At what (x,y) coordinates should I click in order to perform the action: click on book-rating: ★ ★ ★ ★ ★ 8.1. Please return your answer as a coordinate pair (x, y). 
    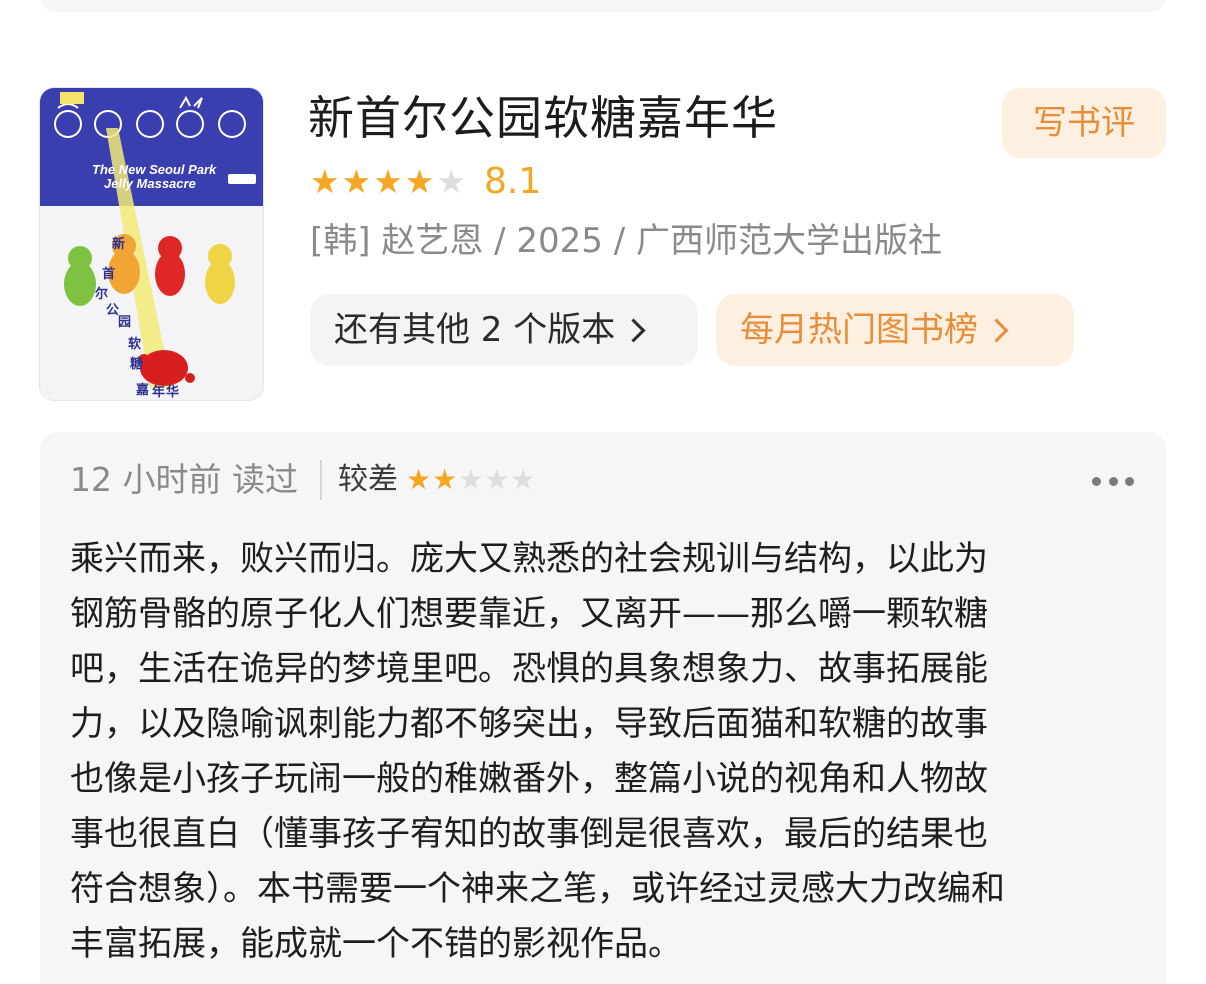
    Looking at the image, I should click on (425, 182).